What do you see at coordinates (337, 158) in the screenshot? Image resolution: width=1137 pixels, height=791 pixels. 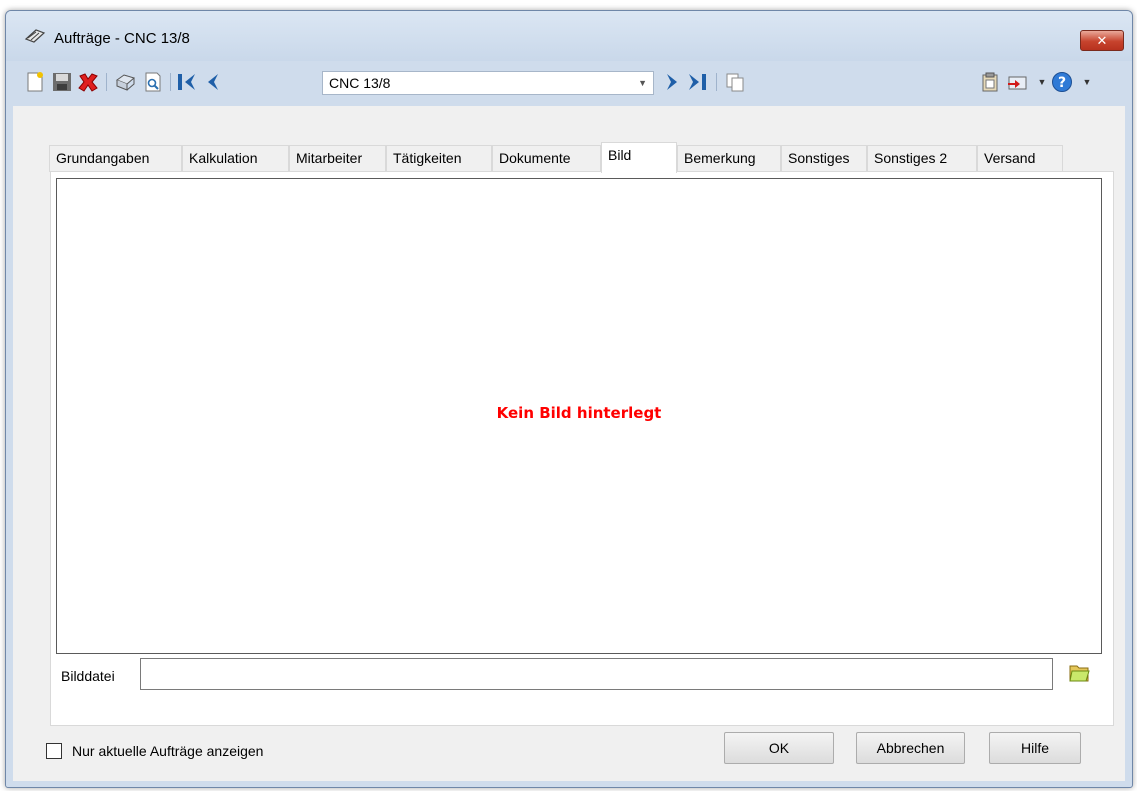 I see `tab-mitarbeiter: Mitarbeiter` at bounding box center [337, 158].